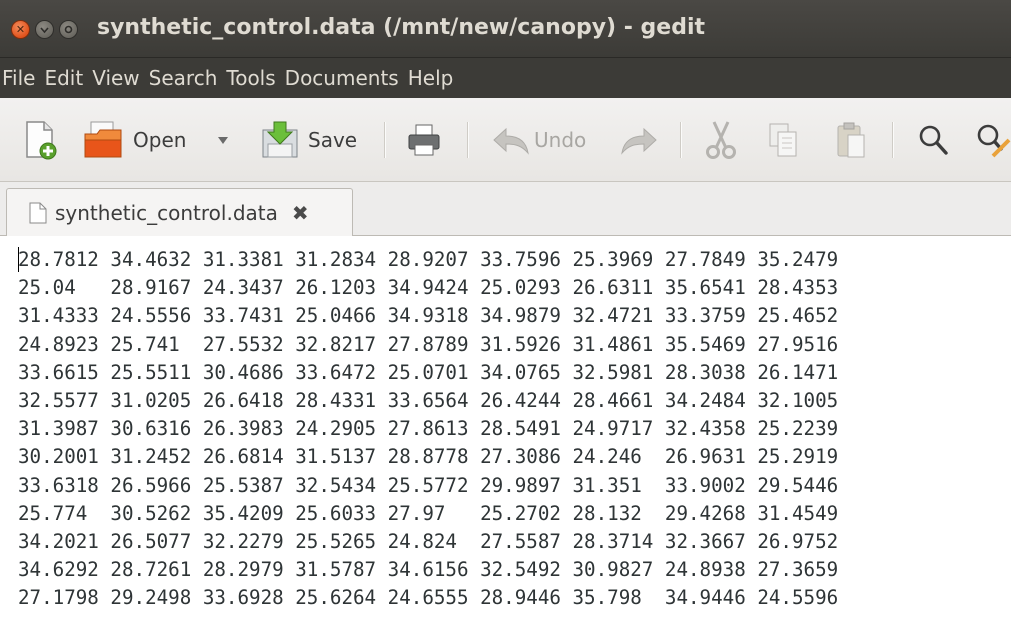  I want to click on menu-edit: Edit, so click(64, 78).